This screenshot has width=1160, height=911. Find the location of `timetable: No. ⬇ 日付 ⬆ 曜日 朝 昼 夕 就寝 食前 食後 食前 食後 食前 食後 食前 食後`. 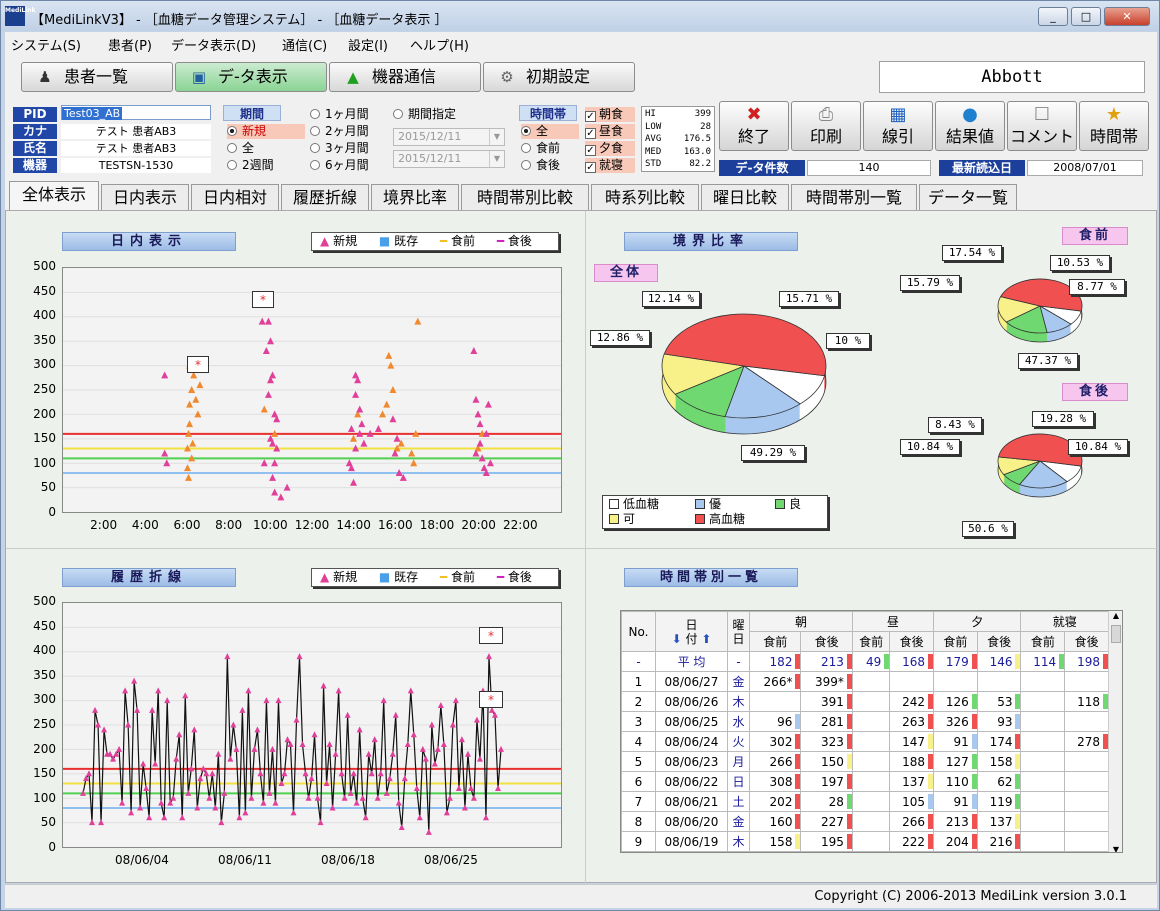

timetable: No. ⬇ 日付 ⬆ 曜日 朝 昼 夕 就寝 食前 食後 食前 食後 食前 食後 食前 食後 is located at coordinates (865, 731).